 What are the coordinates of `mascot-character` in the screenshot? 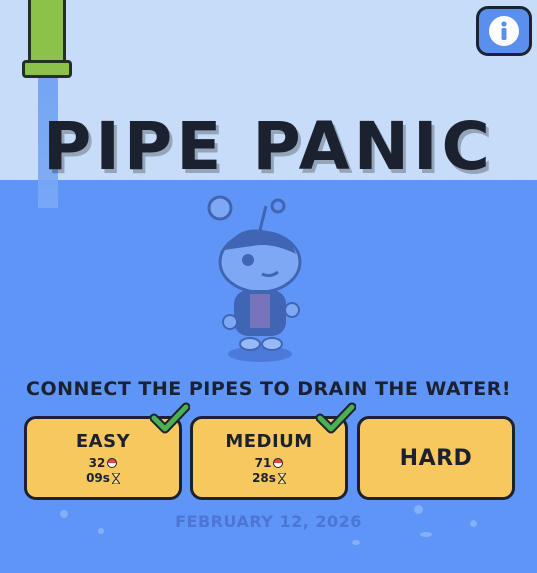 It's located at (254, 278).